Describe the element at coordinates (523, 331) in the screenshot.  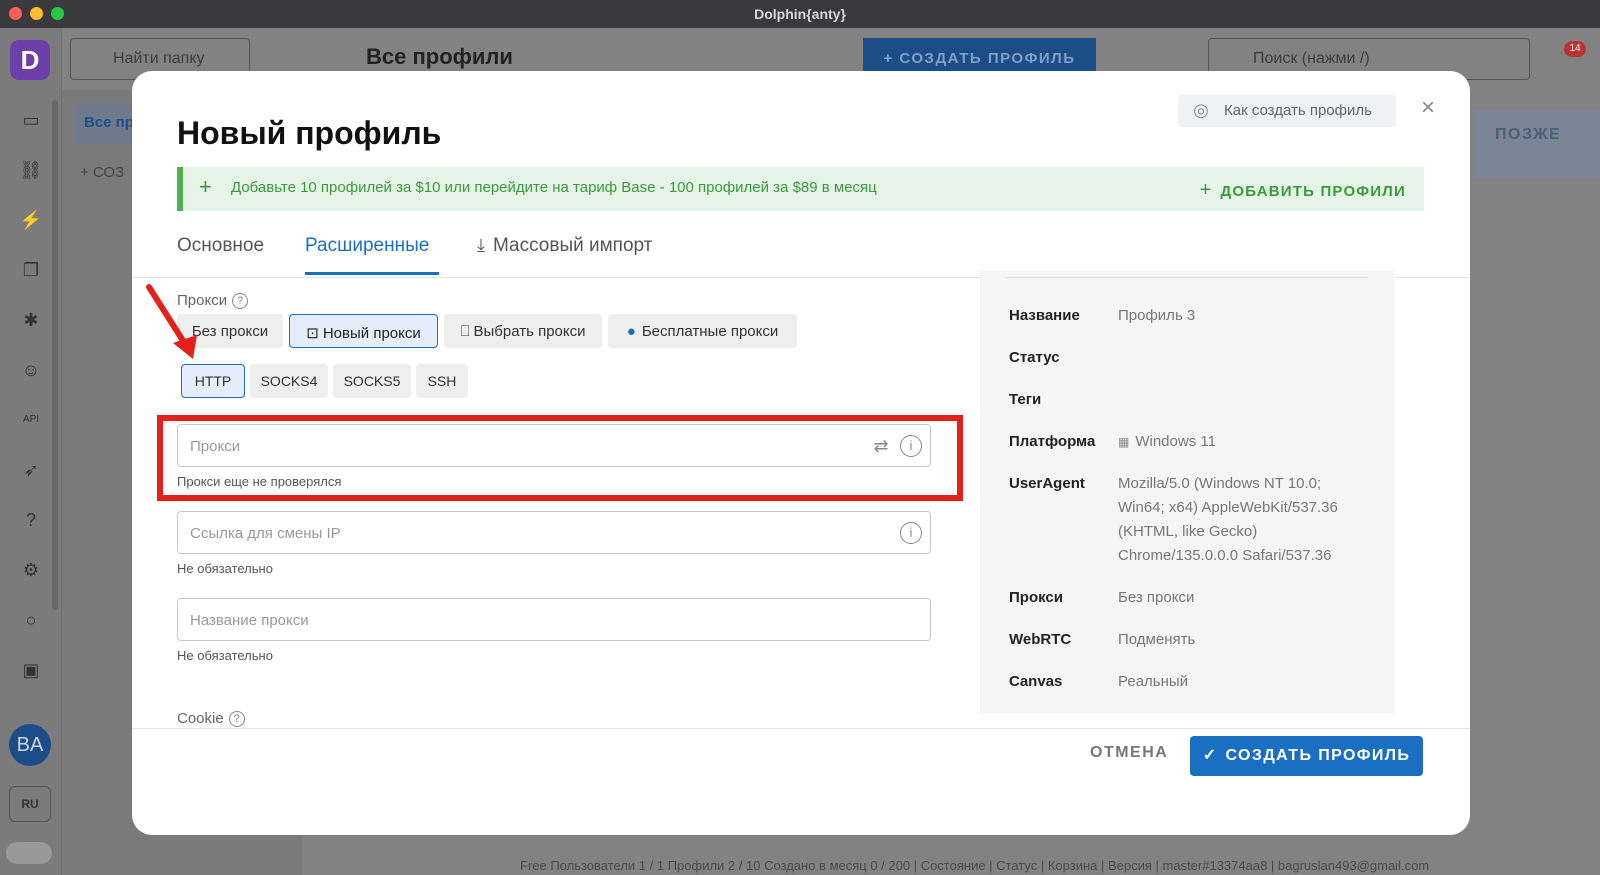
I see `select-proxy-button: ⎕ Выбрать прокси` at that location.